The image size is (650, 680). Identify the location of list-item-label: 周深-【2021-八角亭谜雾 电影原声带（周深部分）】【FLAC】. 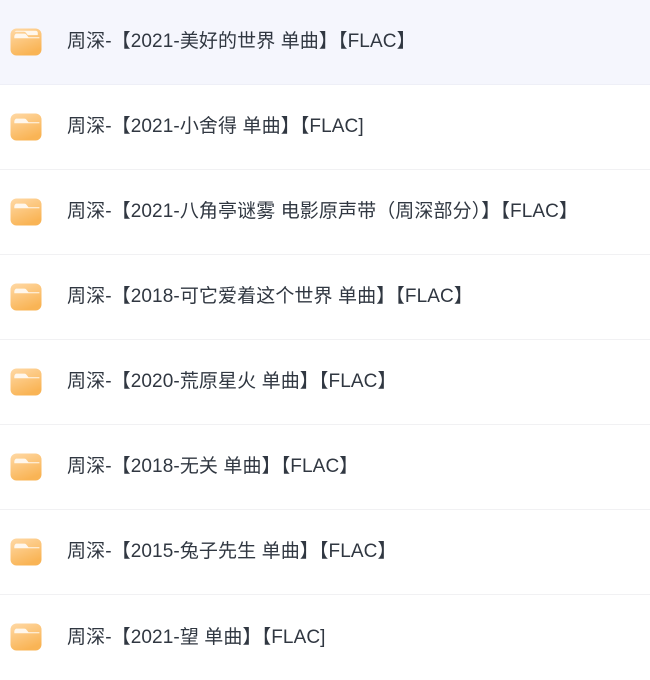
(323, 211).